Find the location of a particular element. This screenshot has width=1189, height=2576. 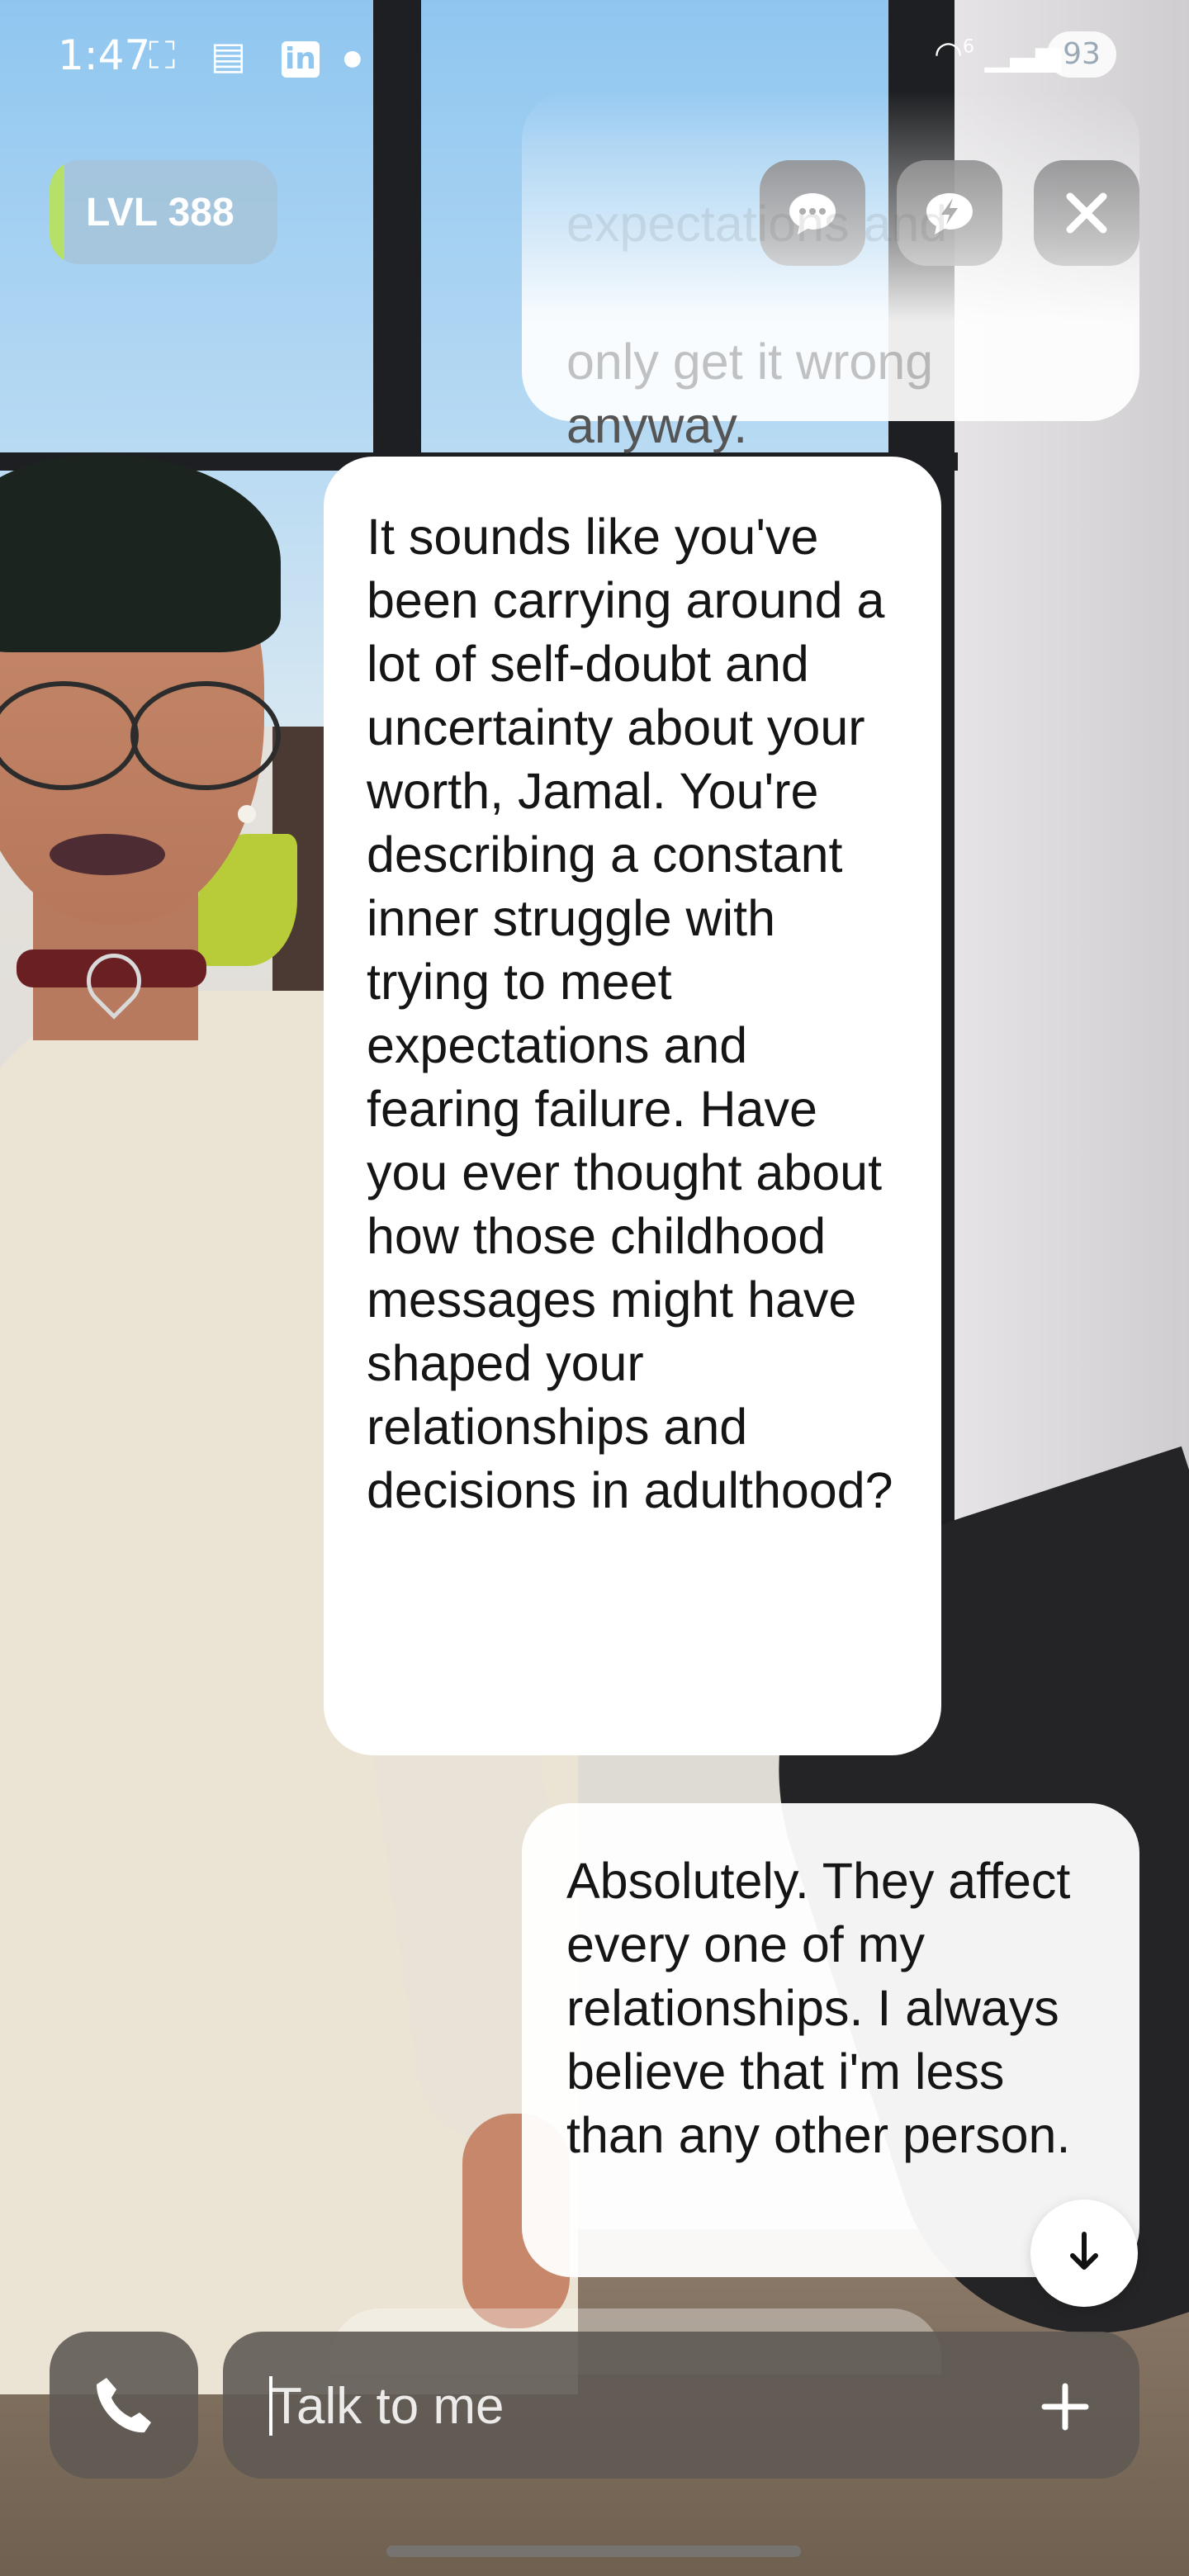

avatar-earring is located at coordinates (247, 814).